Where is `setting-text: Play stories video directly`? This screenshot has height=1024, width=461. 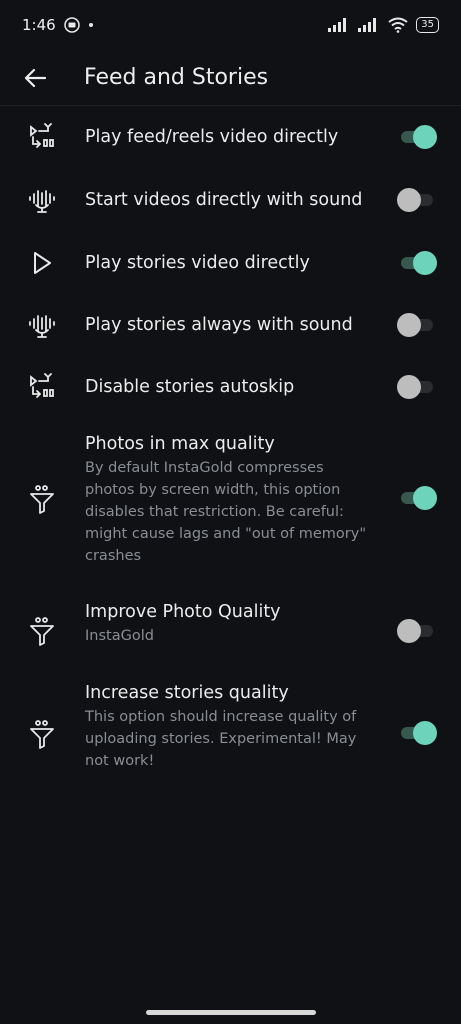
setting-text: Play stories video directly is located at coordinates (230, 263).